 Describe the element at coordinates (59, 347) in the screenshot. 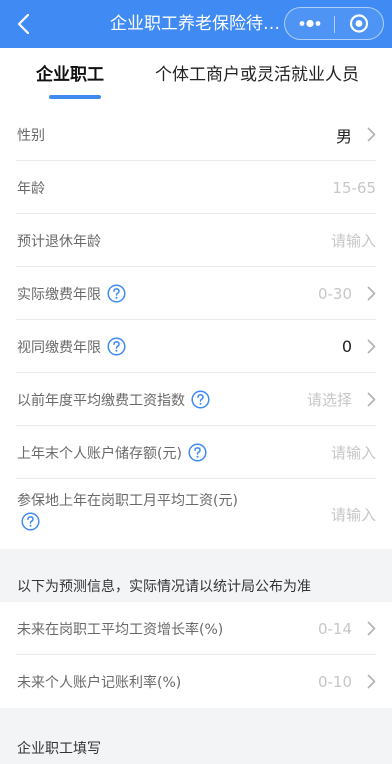

I see `deemed-years-label: 视同缴费年限` at that location.